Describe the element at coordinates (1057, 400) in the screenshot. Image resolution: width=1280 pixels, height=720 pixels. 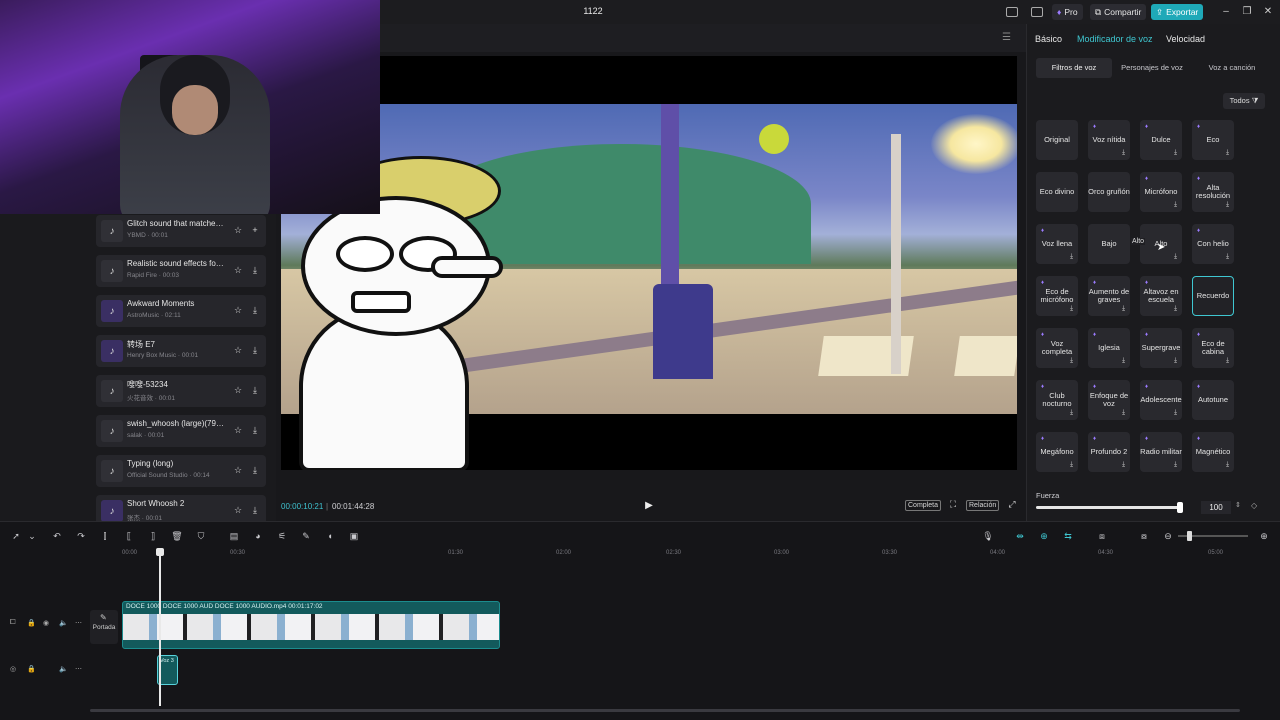
I see `voice-filter-option: ♦ Club nocturno ⤓` at that location.